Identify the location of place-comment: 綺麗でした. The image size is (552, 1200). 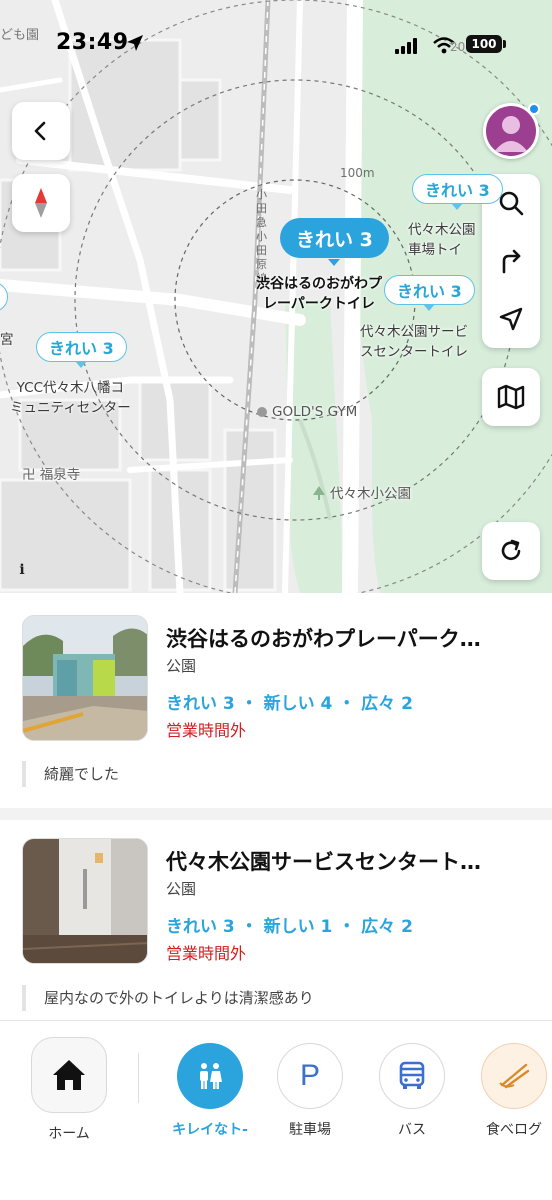
(70, 774).